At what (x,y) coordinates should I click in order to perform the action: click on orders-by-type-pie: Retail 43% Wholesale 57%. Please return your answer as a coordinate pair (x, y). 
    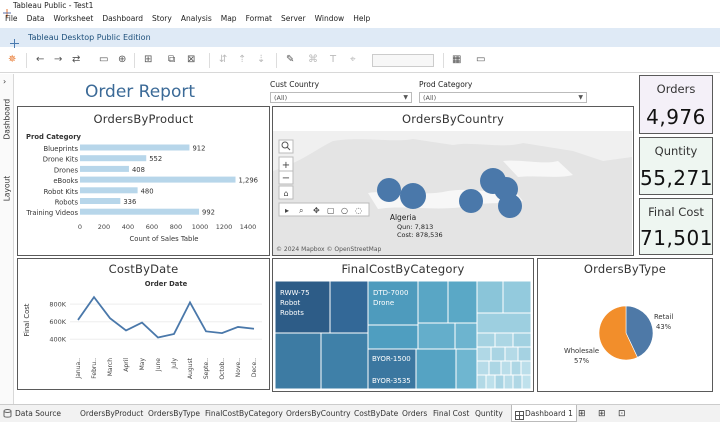
    Looking at the image, I should click on (624, 333).